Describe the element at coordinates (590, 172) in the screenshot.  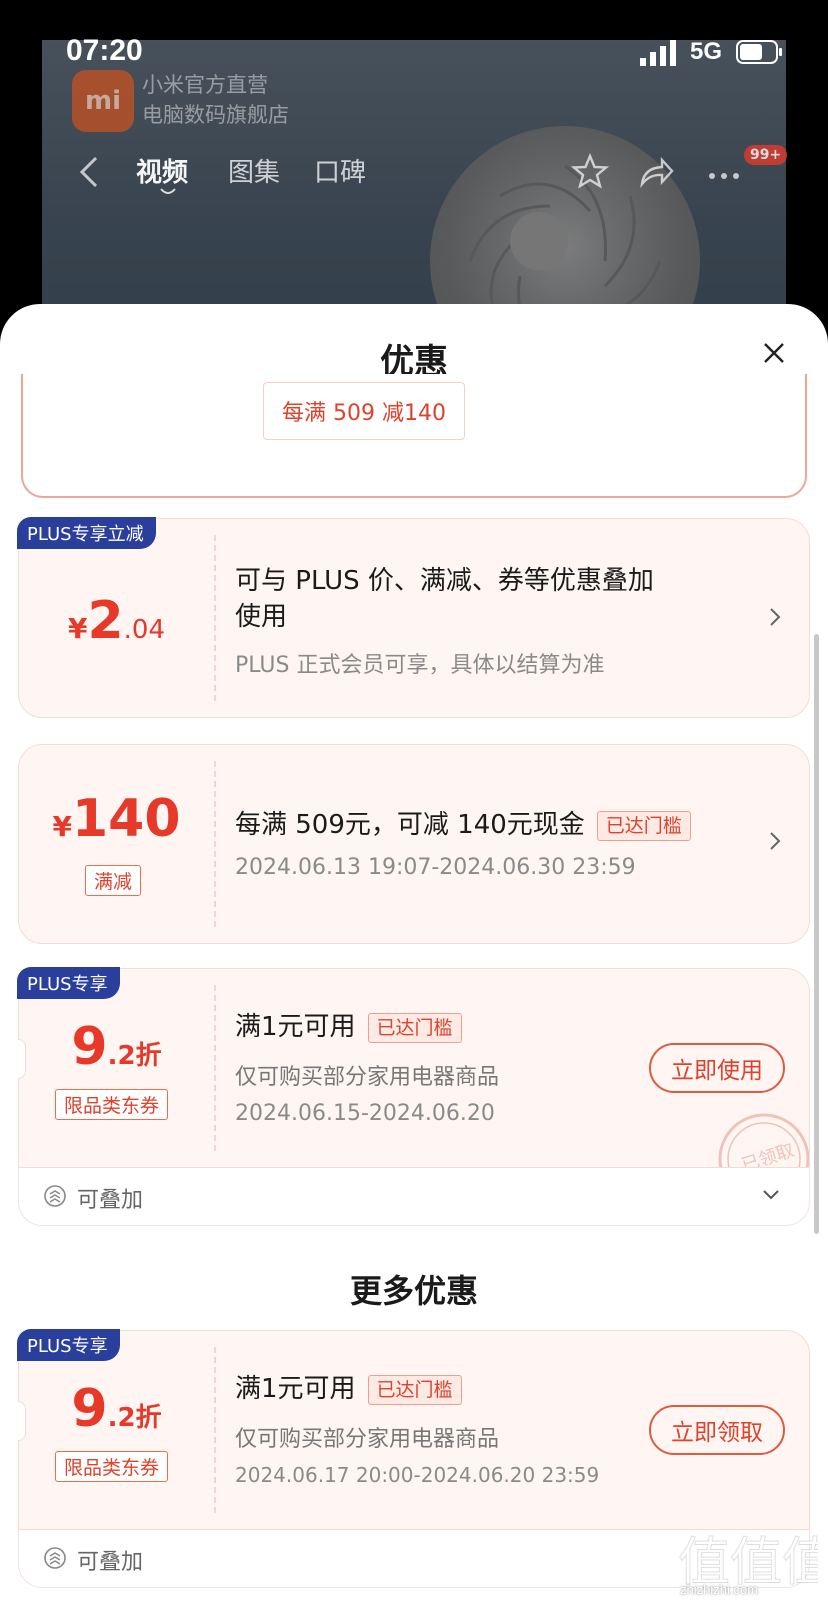
I see `star-icon` at that location.